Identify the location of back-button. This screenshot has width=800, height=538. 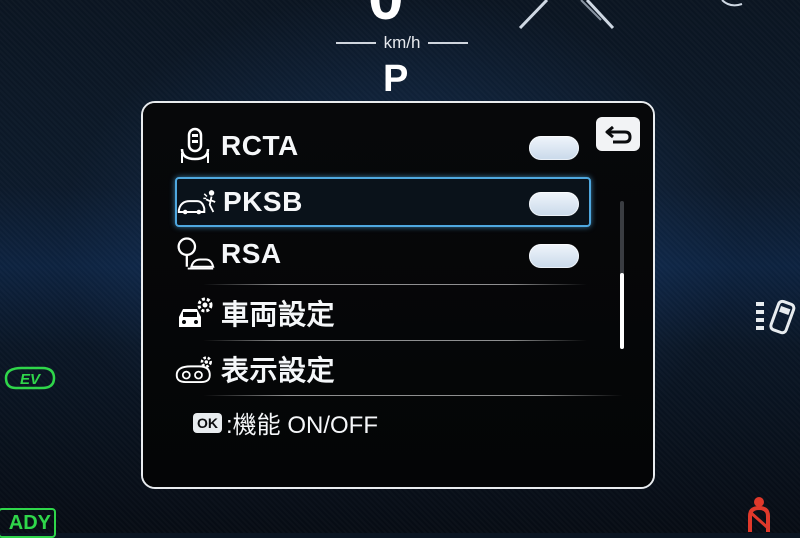
(618, 134).